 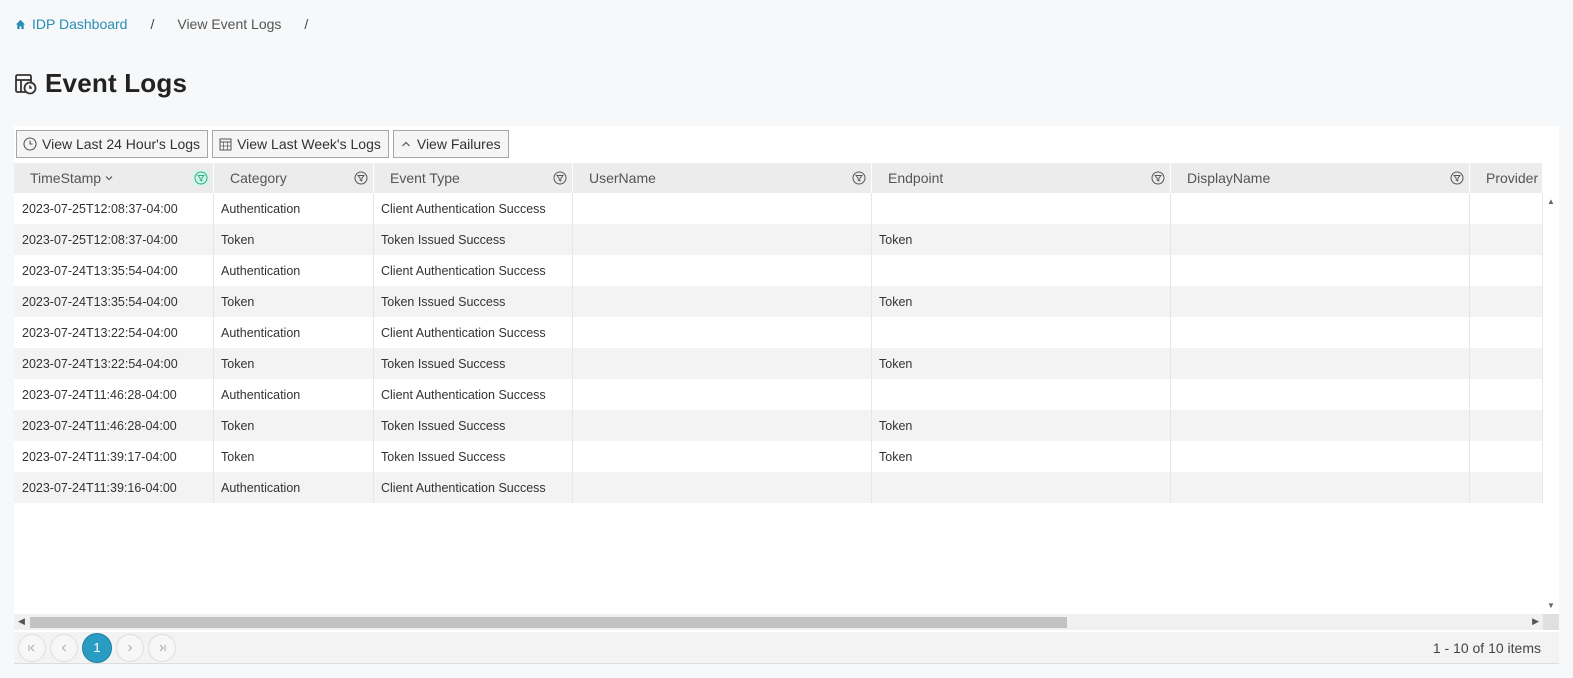 I want to click on scroll-up-arrow-icon: ▲, so click(x=1551, y=201).